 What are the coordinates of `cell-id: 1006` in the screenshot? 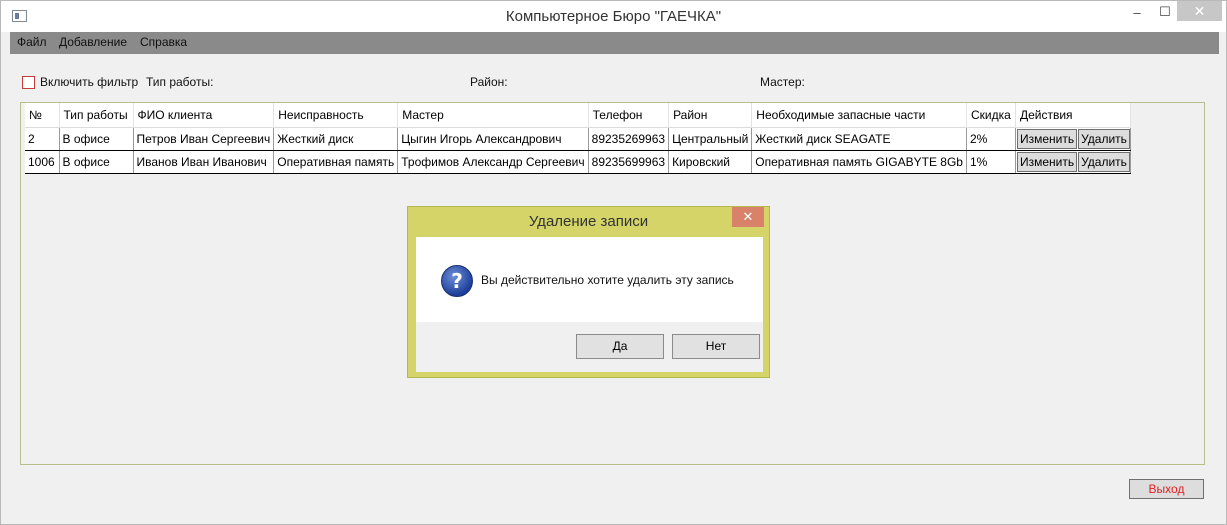 It's located at (42, 161).